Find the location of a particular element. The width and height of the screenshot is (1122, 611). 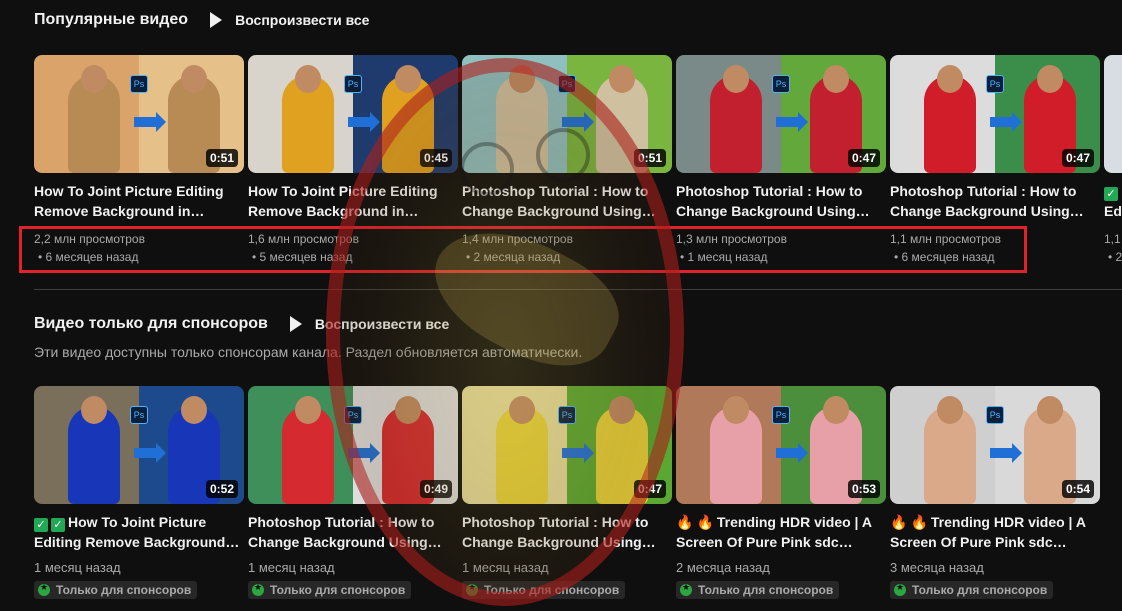

video-title-text-1: Trending HDR video | A is located at coordinates (794, 522).